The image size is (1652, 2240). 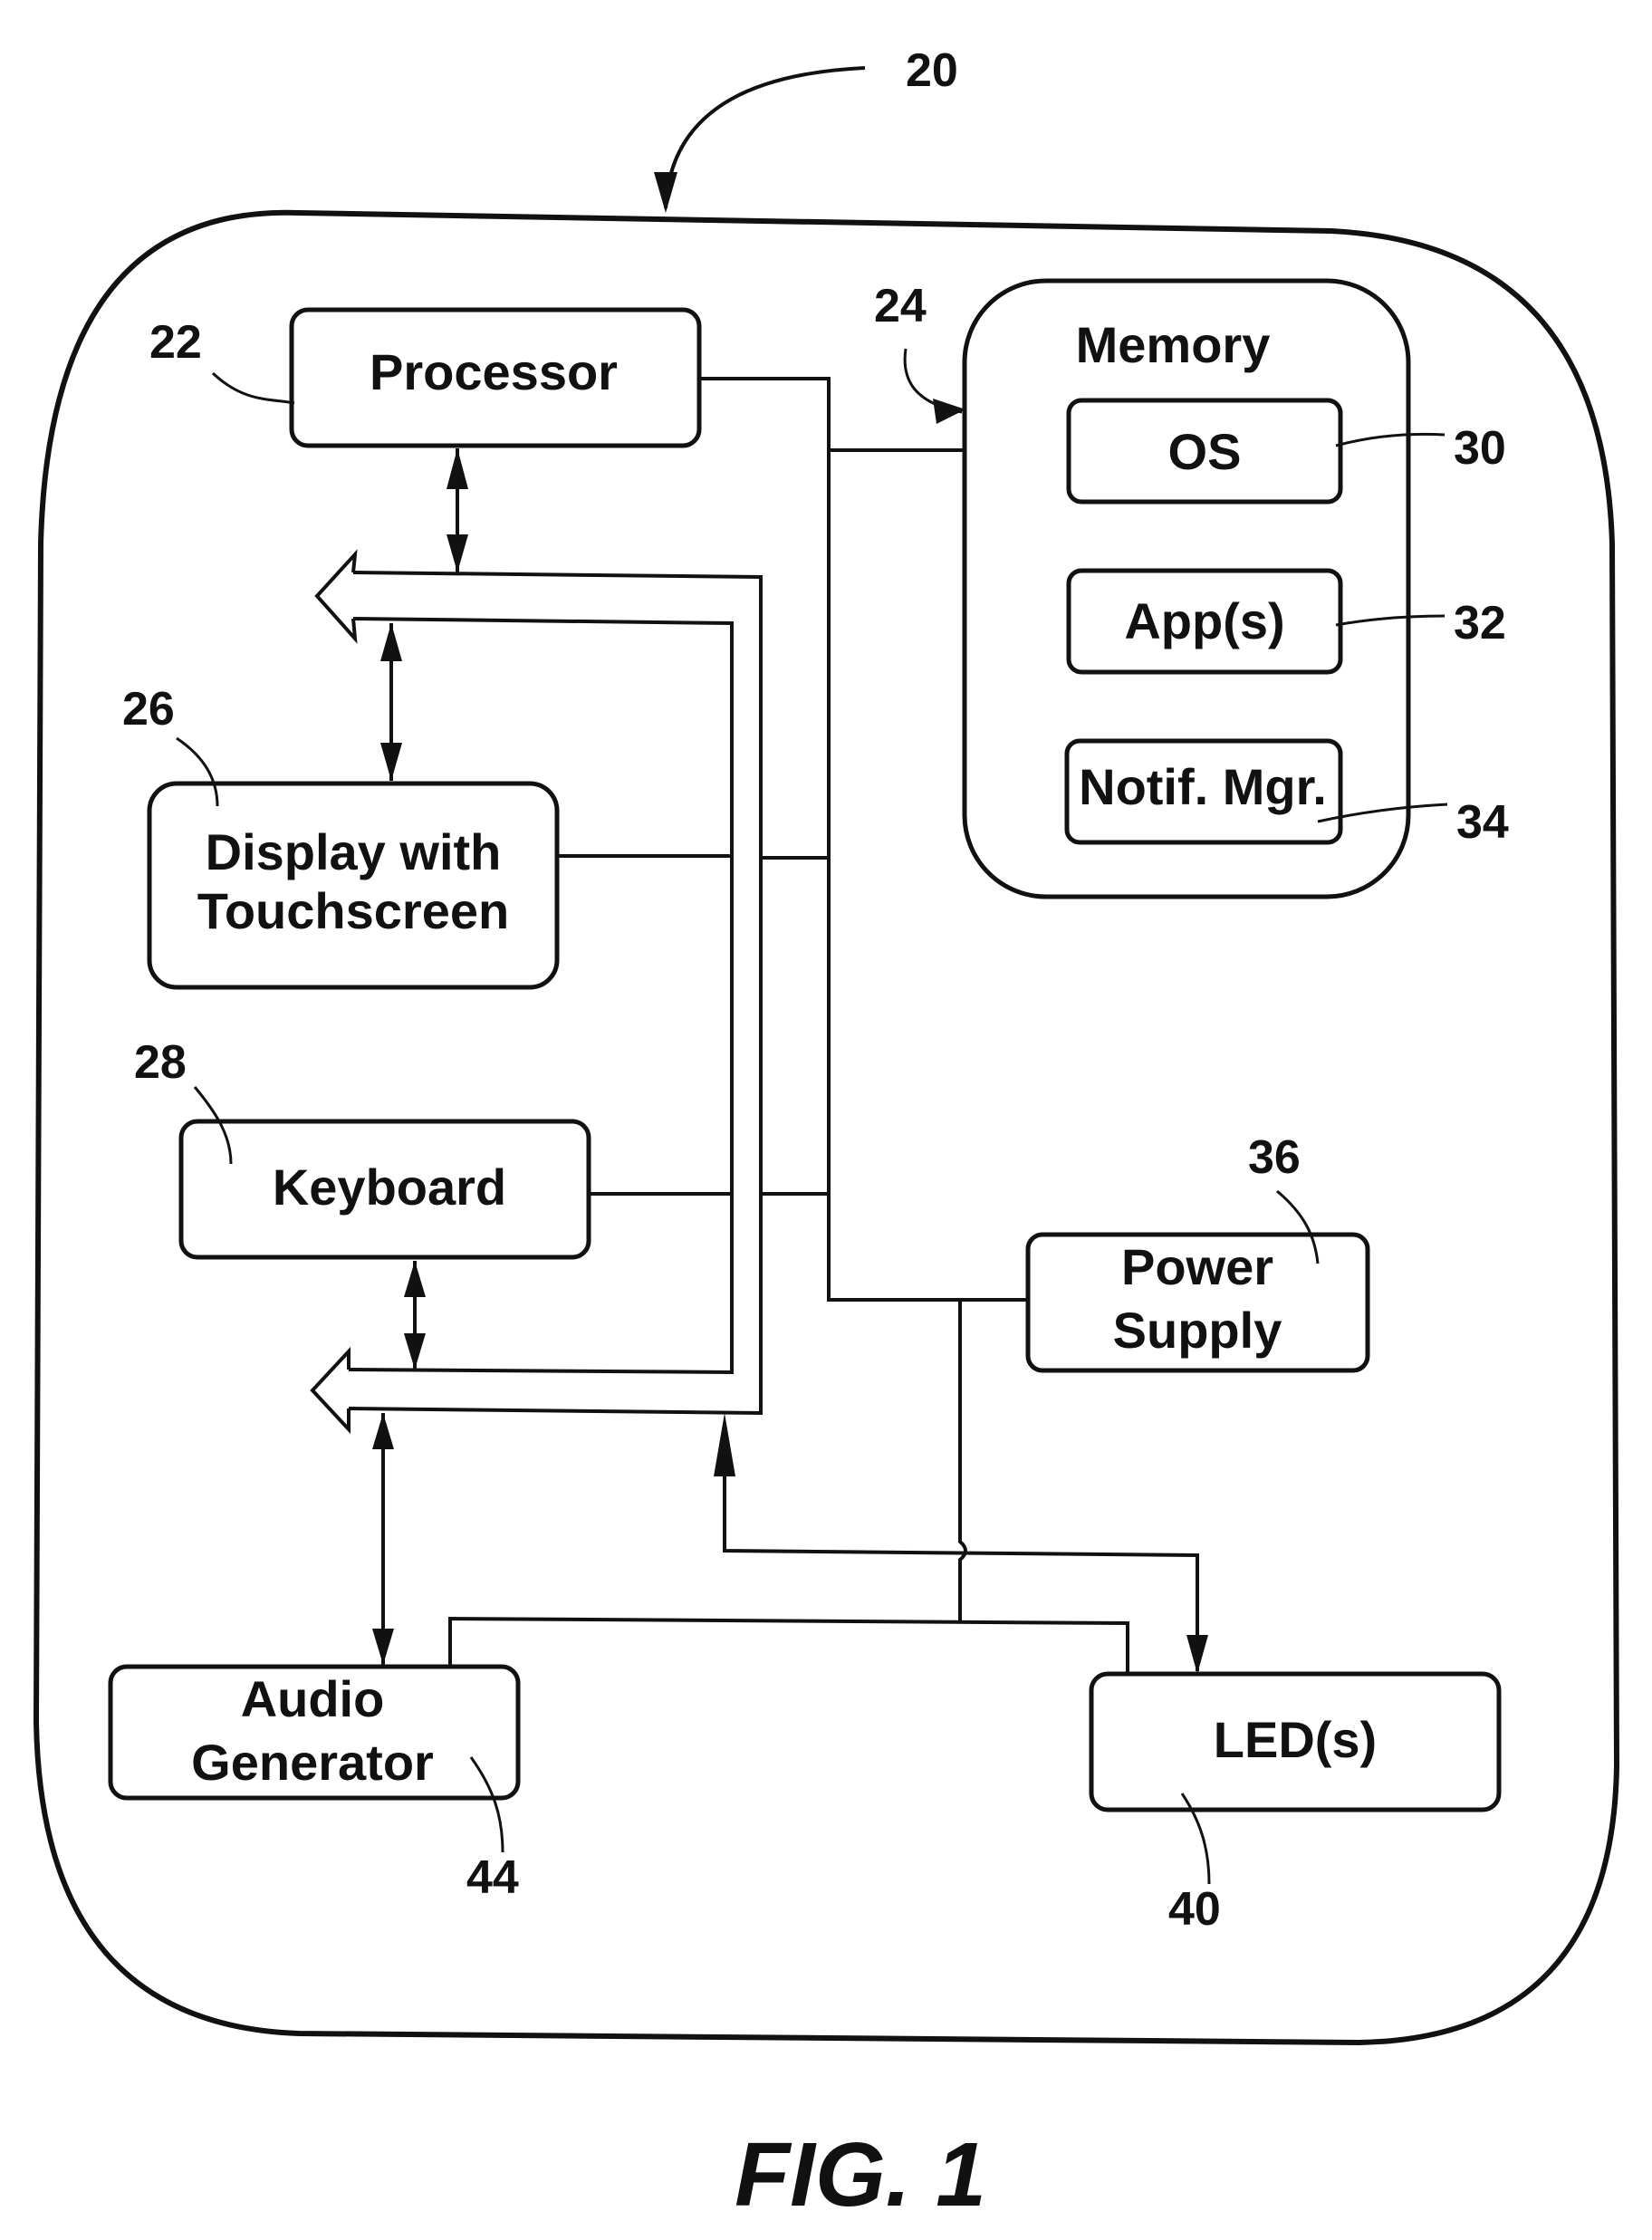 What do you see at coordinates (1274, 1157) in the screenshot?
I see `ref-36: 36` at bounding box center [1274, 1157].